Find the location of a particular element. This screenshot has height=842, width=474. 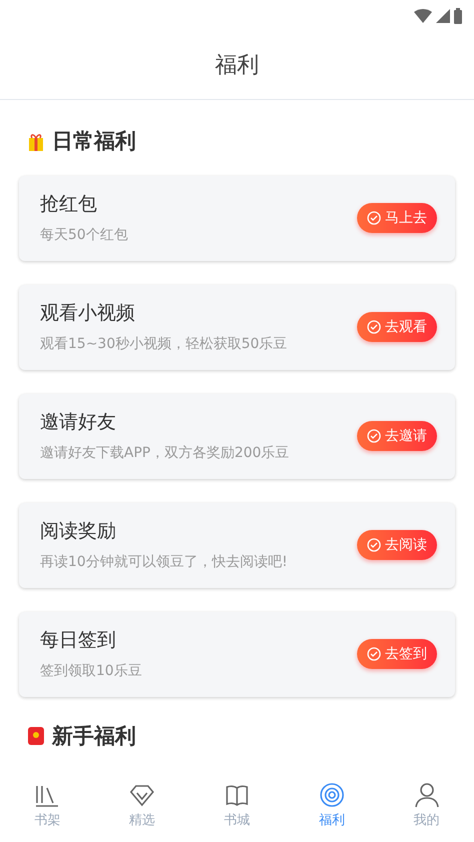

section-title: 新手福利 is located at coordinates (94, 736).